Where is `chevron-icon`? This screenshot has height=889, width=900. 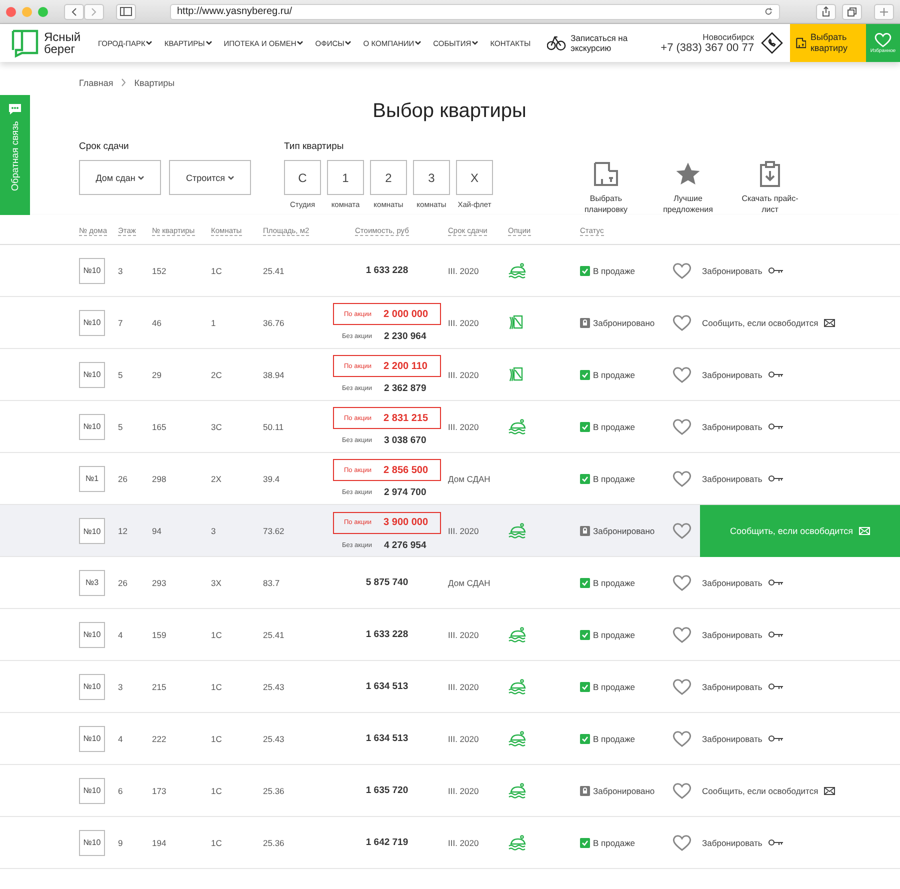
chevron-icon is located at coordinates (123, 82).